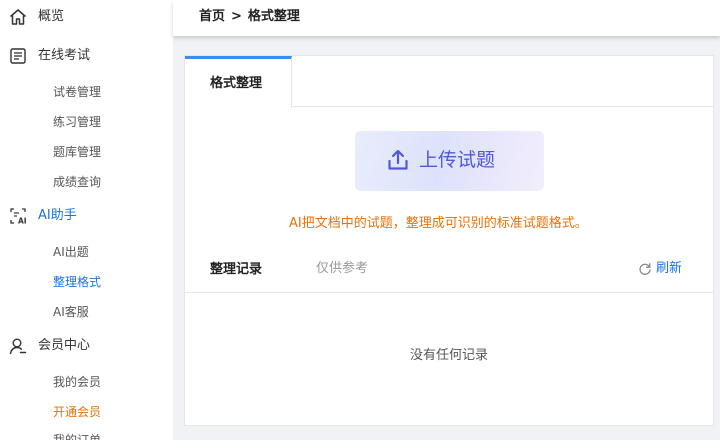 The height and width of the screenshot is (440, 720). Describe the element at coordinates (51, 16) in the screenshot. I see `sidebar-item-label: 概览` at that location.